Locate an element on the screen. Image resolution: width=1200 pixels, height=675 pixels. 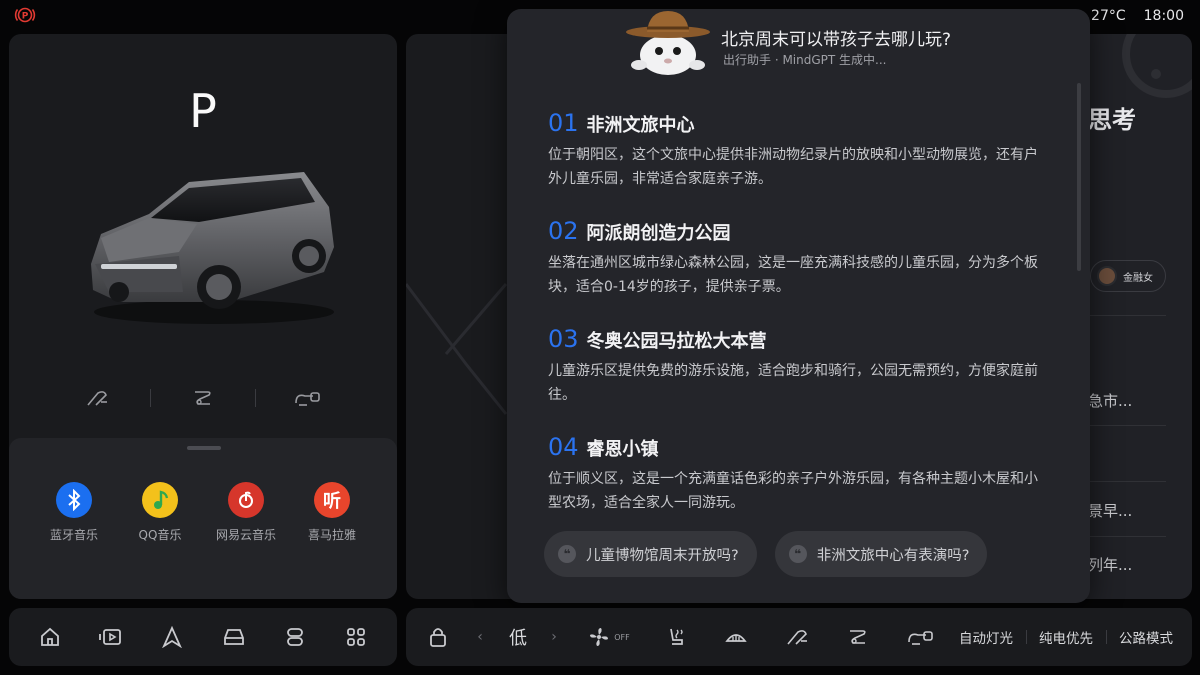
avatar is located at coordinates (1107, 276).